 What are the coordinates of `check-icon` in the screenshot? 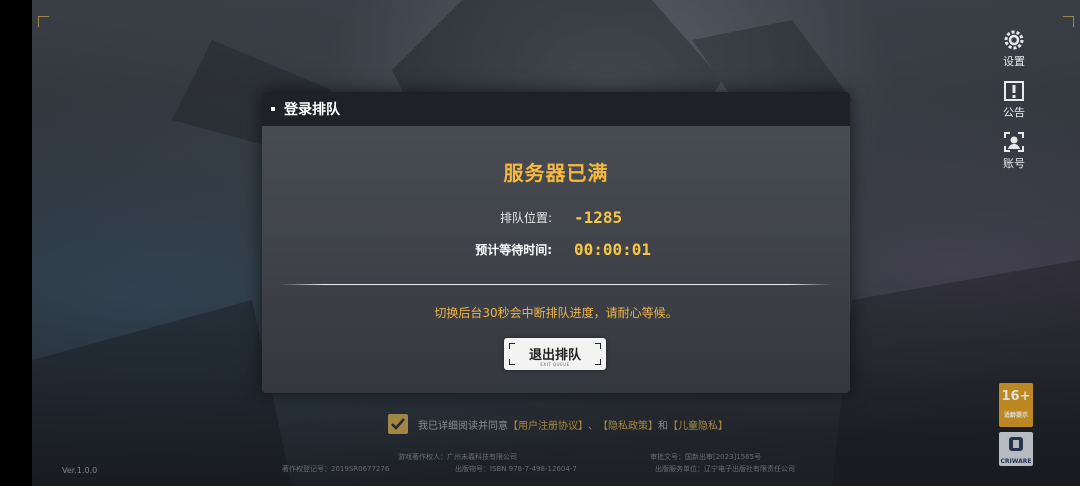 It's located at (398, 424).